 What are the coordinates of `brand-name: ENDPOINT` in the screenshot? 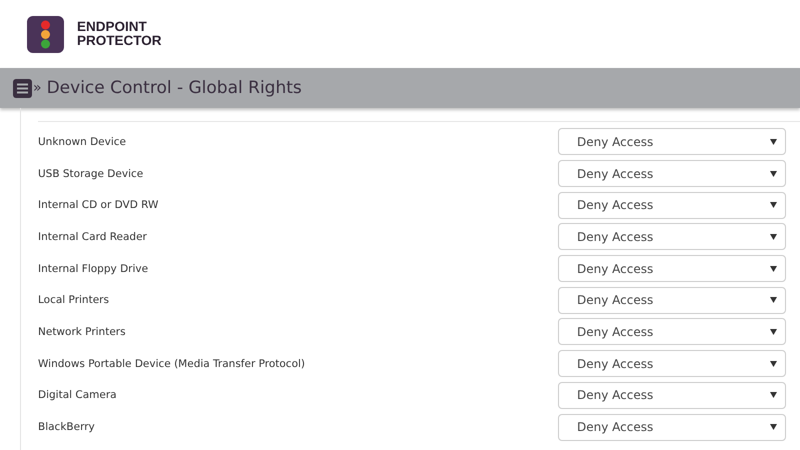 It's located at (112, 27).